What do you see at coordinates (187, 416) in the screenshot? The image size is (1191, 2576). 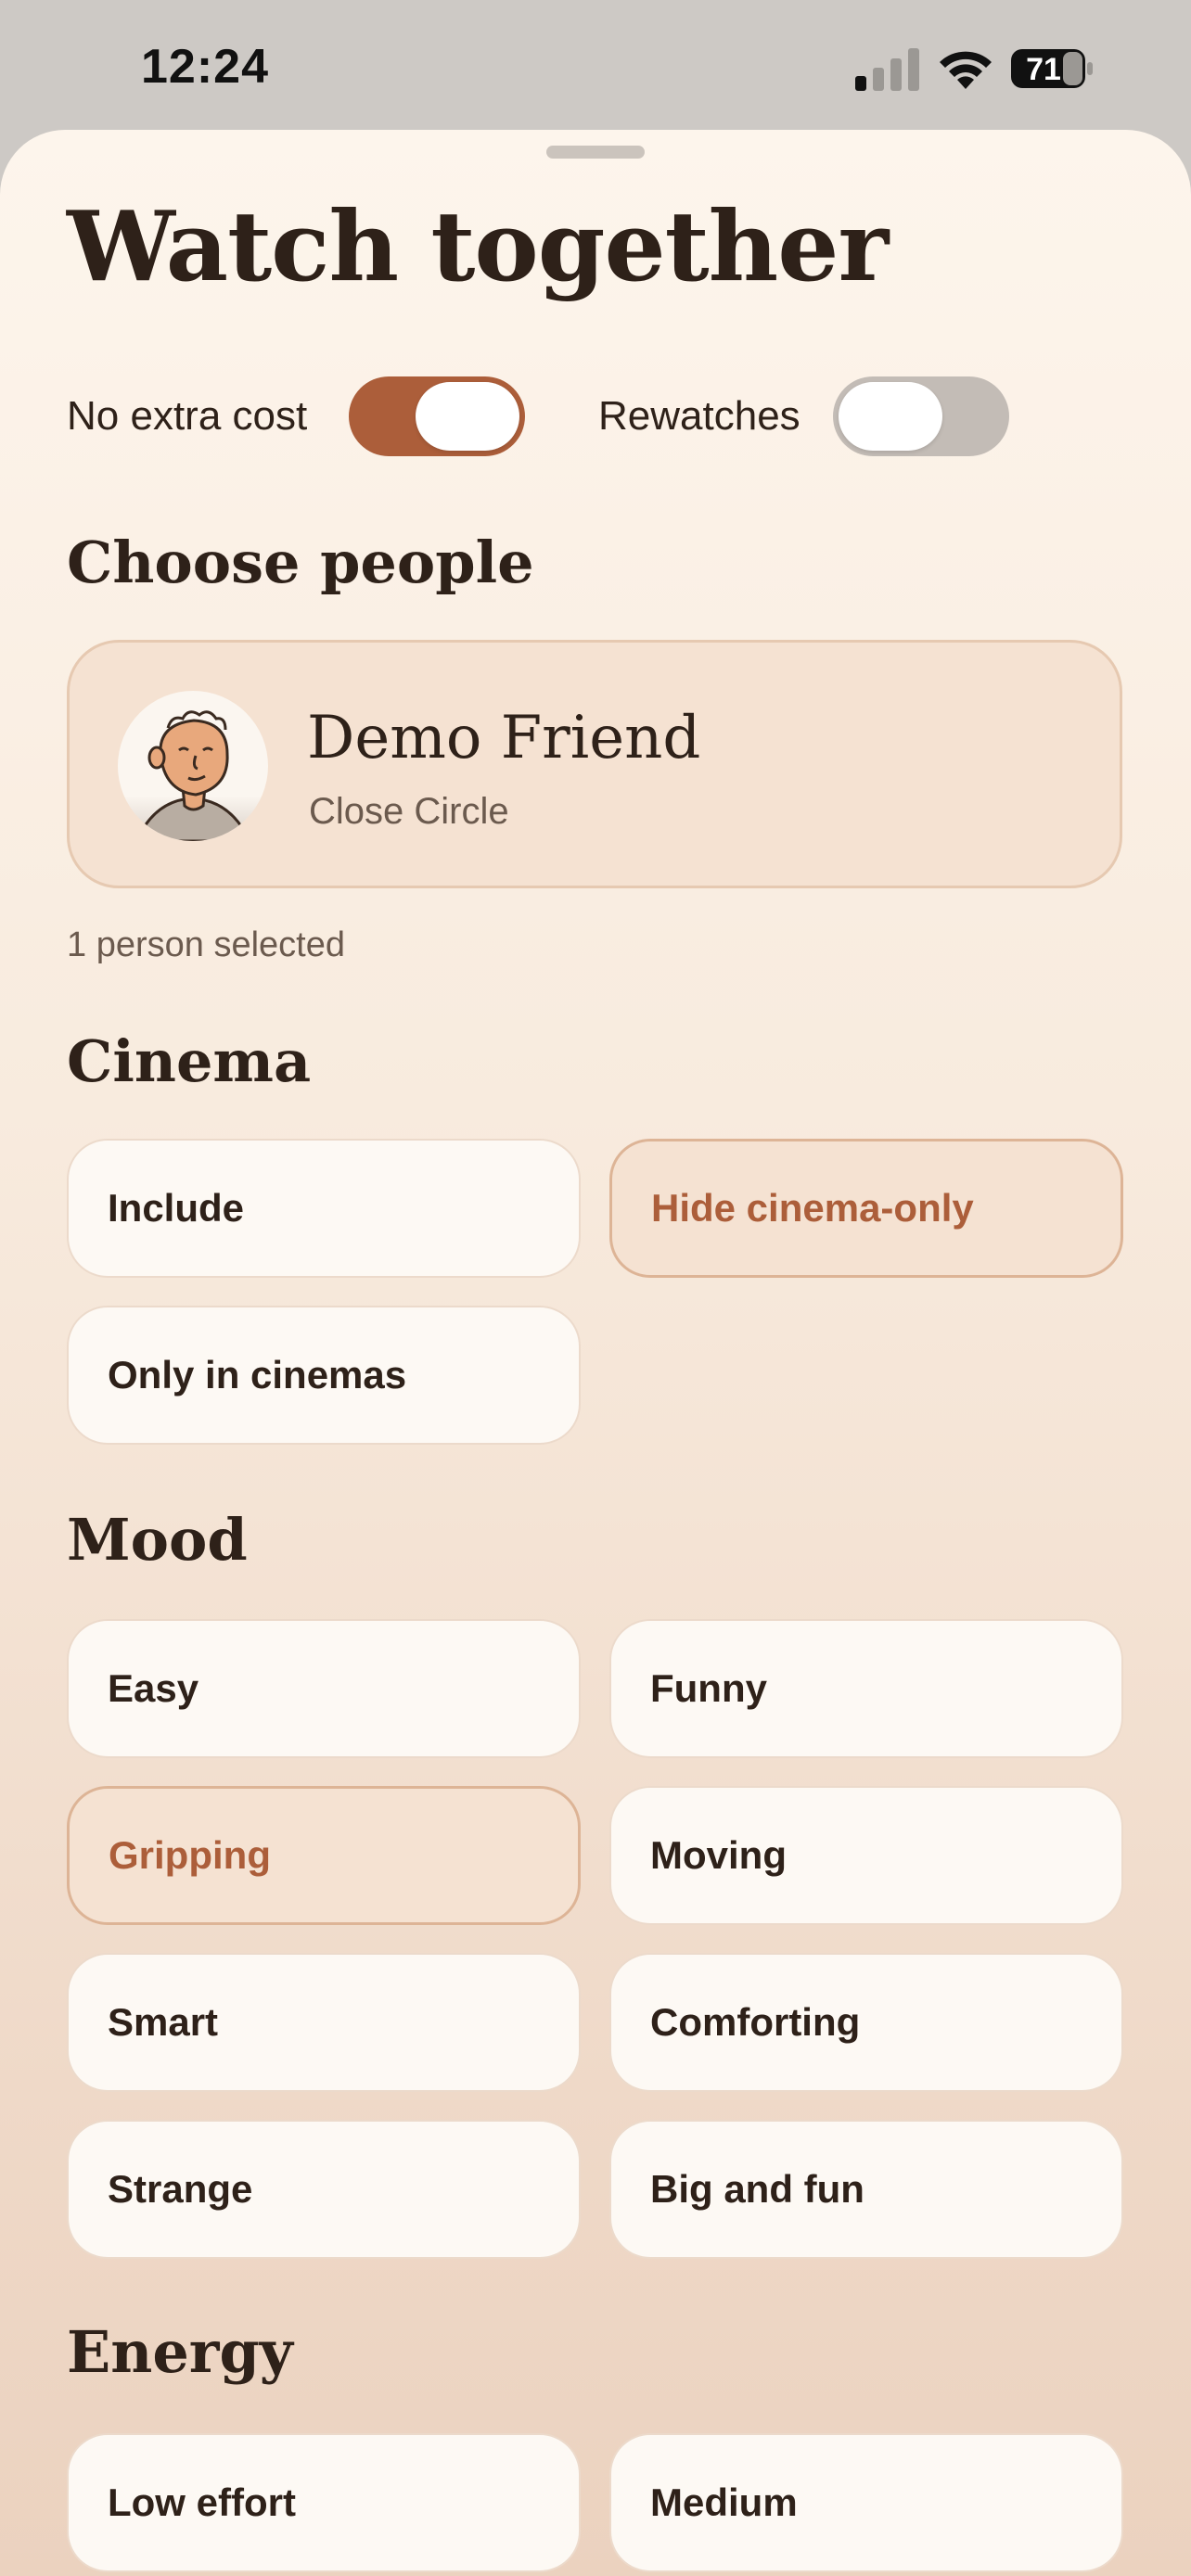 I see `no-extra-cost-label: No extra cost` at bounding box center [187, 416].